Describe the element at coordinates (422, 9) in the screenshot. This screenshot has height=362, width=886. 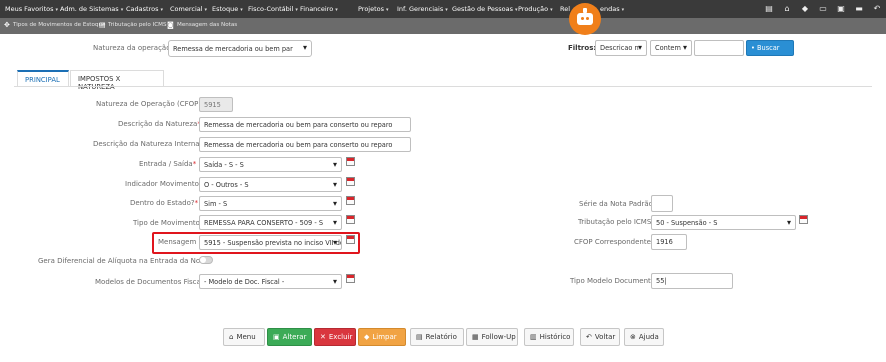
I see `menu-inf-gerenciais: Inf. Gerenciais ▾` at that location.